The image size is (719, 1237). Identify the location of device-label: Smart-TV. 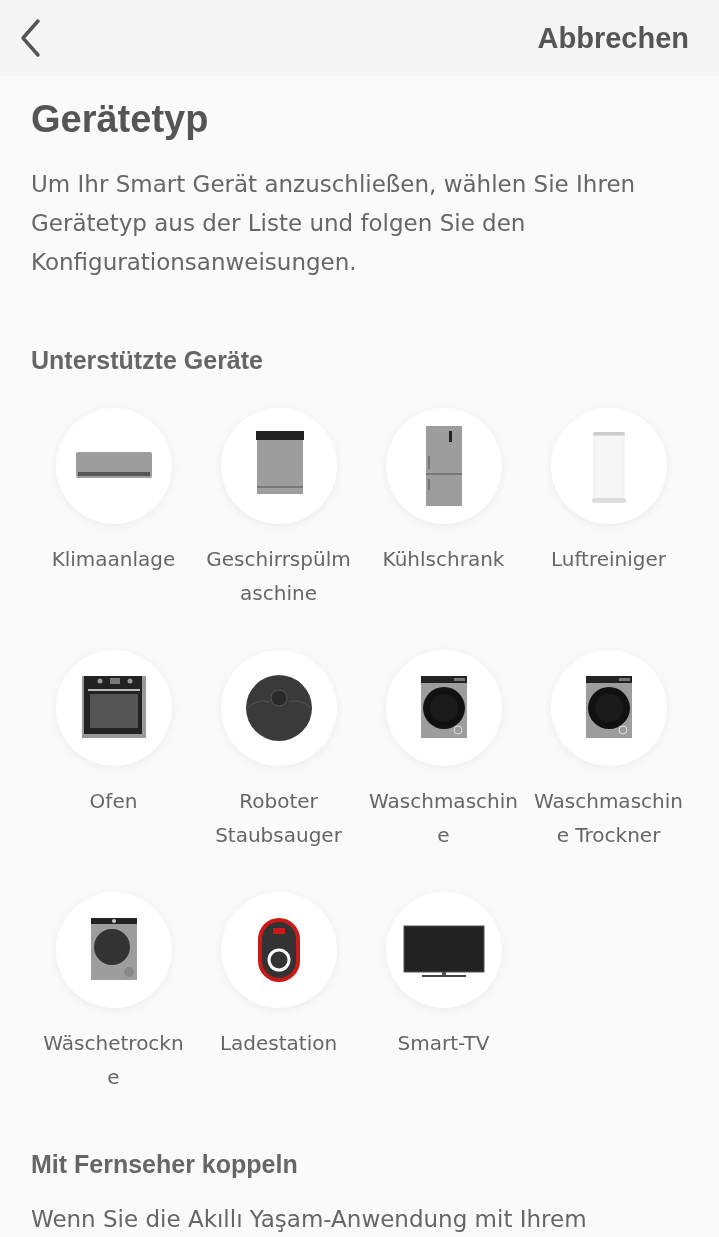
(443, 1043).